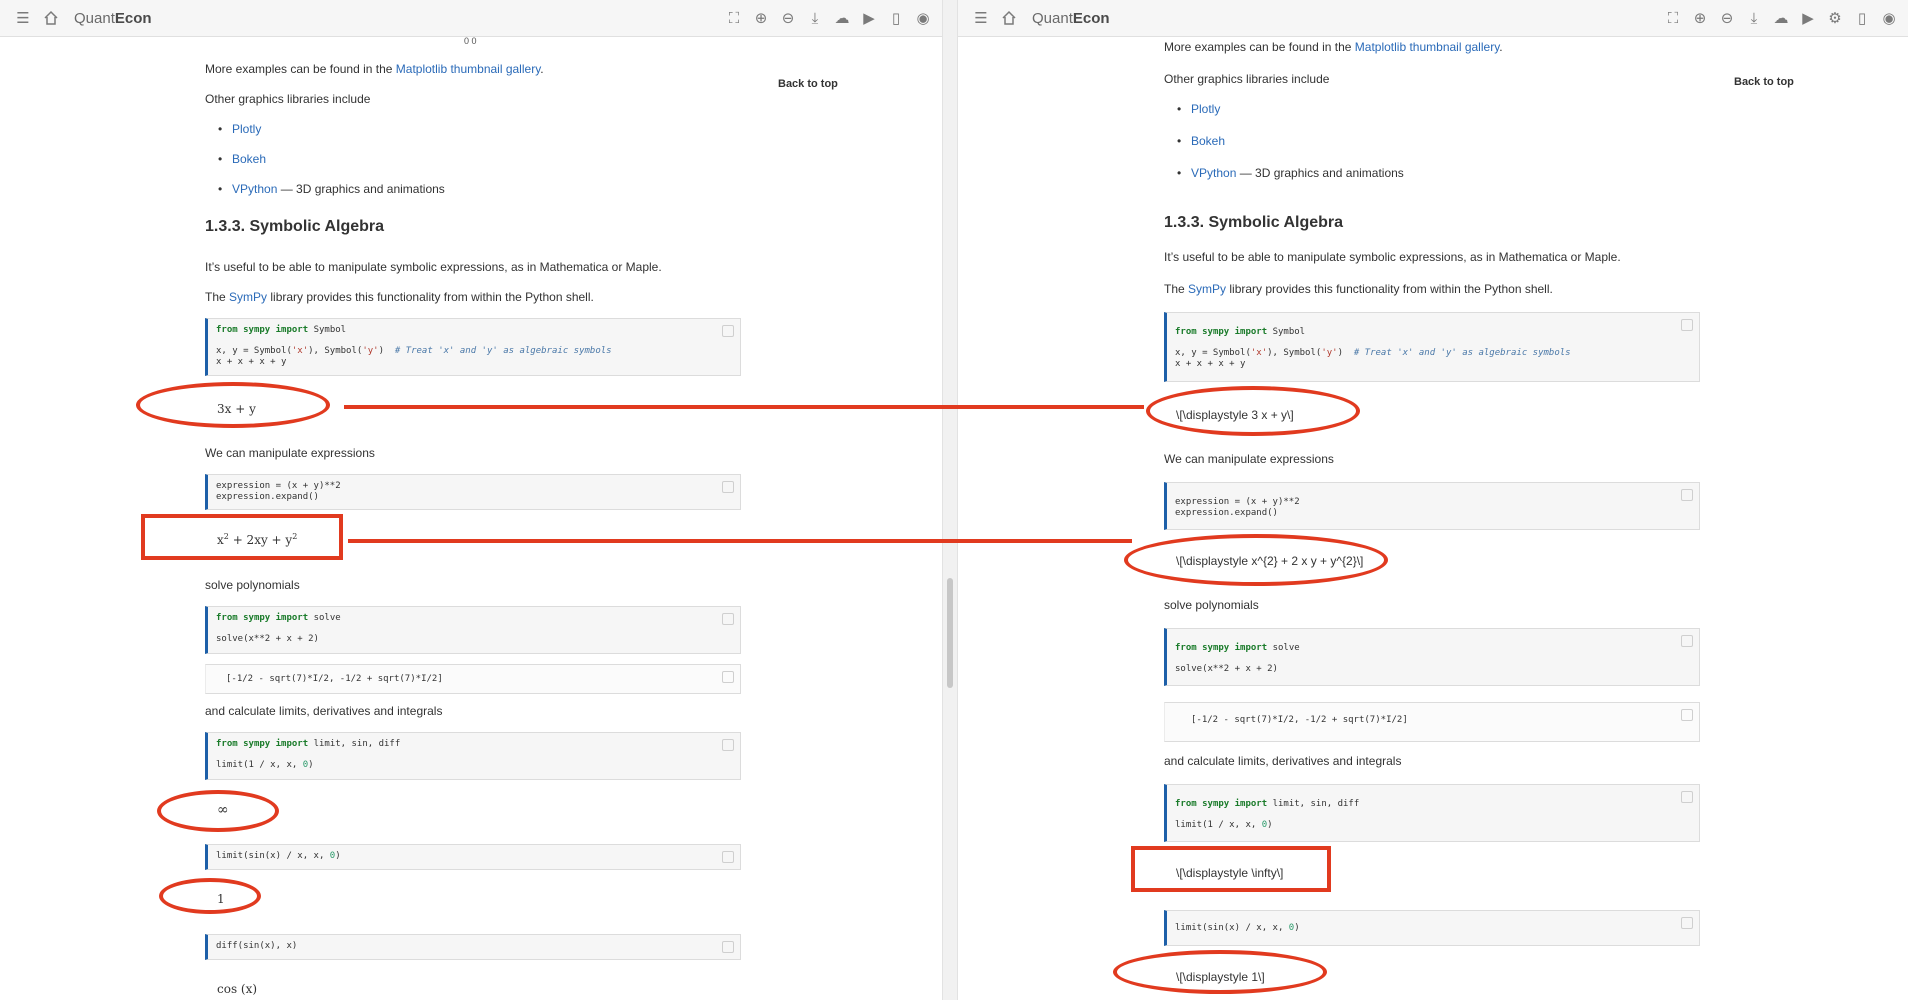 The height and width of the screenshot is (1000, 1908). Describe the element at coordinates (278, 486) in the screenshot. I see `code-line: expression = (x + y)**2` at that location.